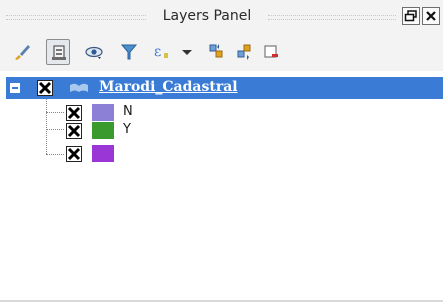 This screenshot has width=443, height=307. I want to click on paintbrush-icon, so click(22, 52).